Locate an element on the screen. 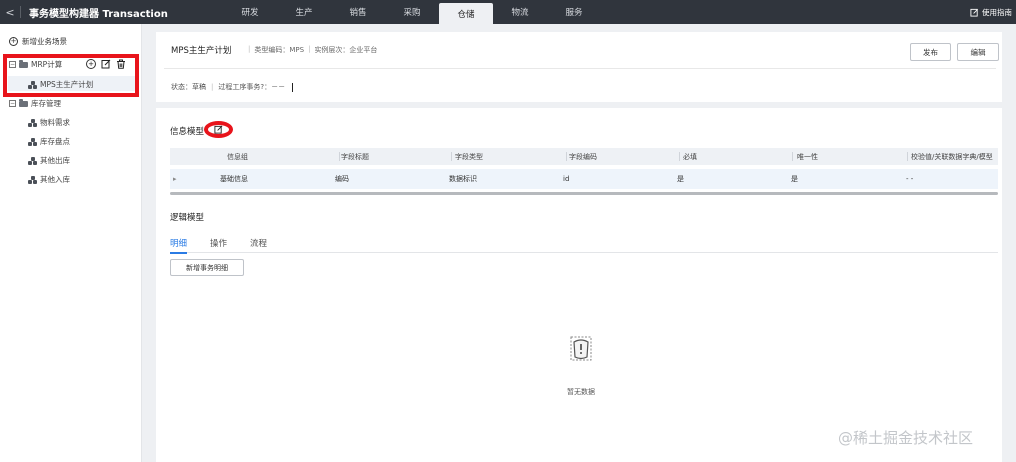  col-validation: 校验值/关联数据字典/模型 is located at coordinates (952, 156).